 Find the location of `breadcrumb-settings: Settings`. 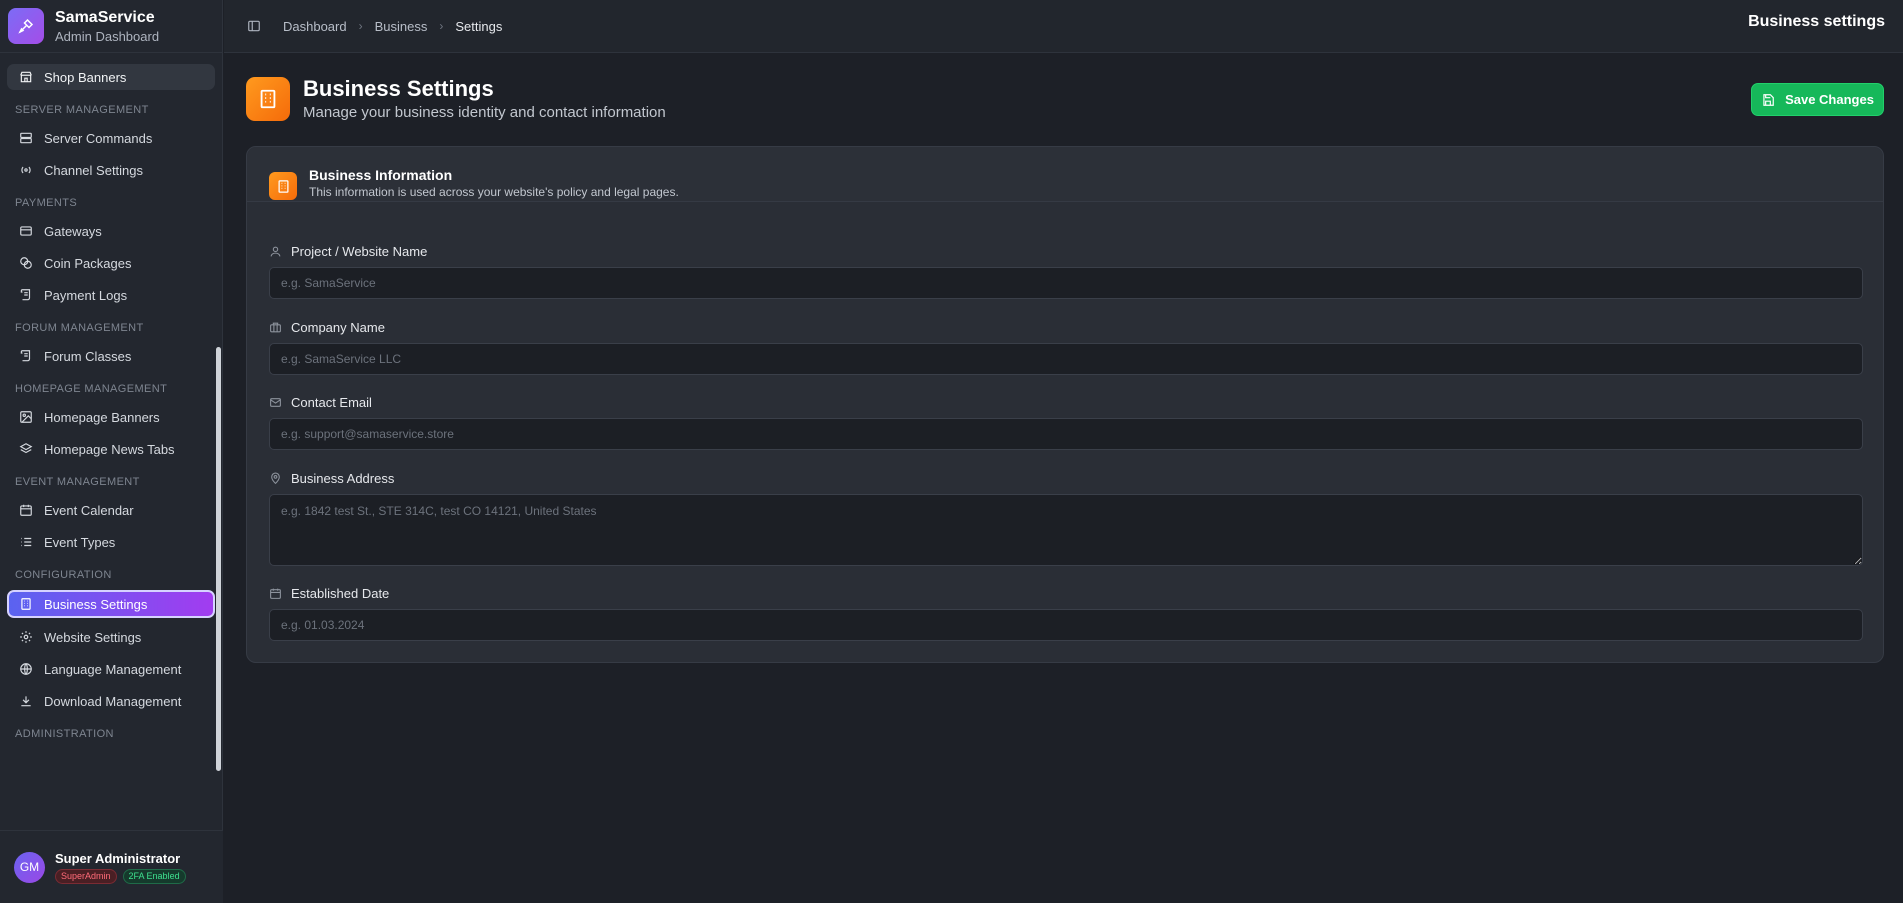

breadcrumb-settings: Settings is located at coordinates (479, 26).